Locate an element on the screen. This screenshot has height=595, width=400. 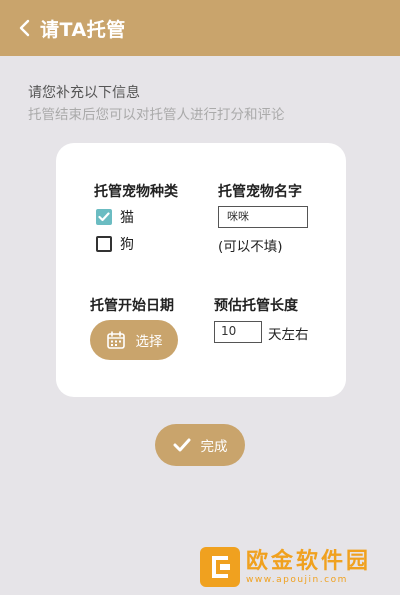
chevron-left-icon is located at coordinates (24, 28).